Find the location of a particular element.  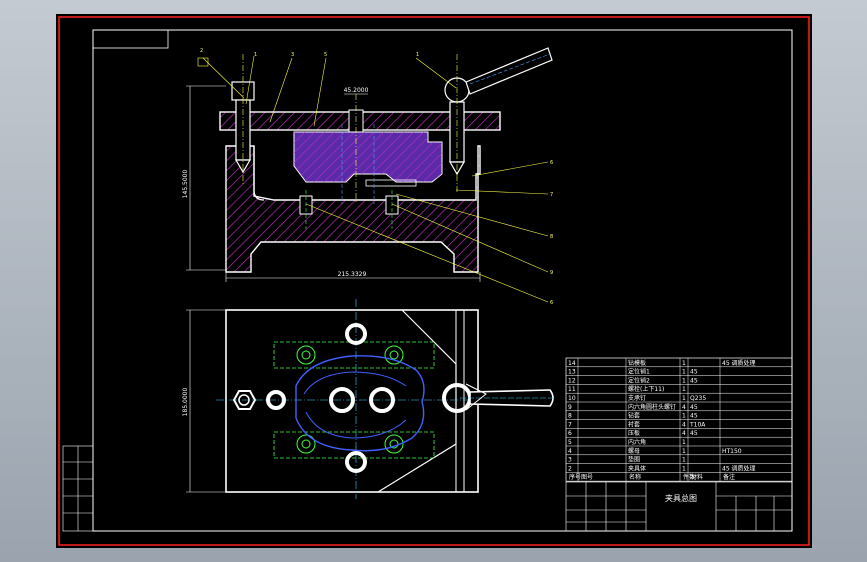

parts-cell-name: 垫圈 is located at coordinates (634, 460).